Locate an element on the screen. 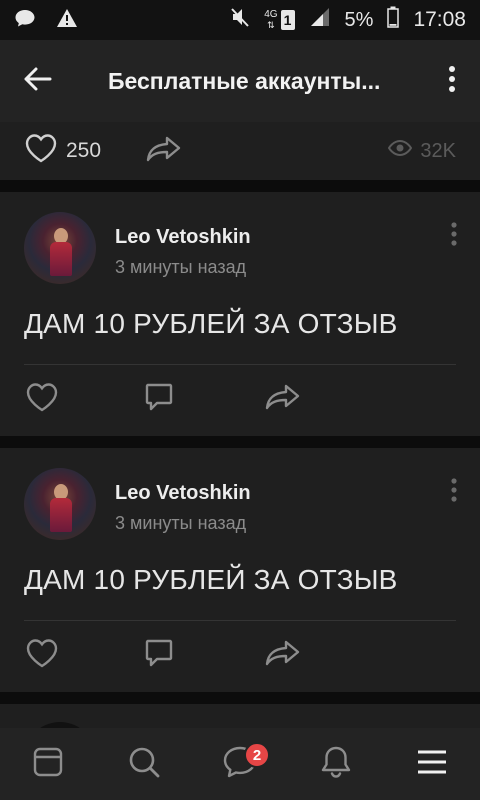  message-icon is located at coordinates (25, 20).